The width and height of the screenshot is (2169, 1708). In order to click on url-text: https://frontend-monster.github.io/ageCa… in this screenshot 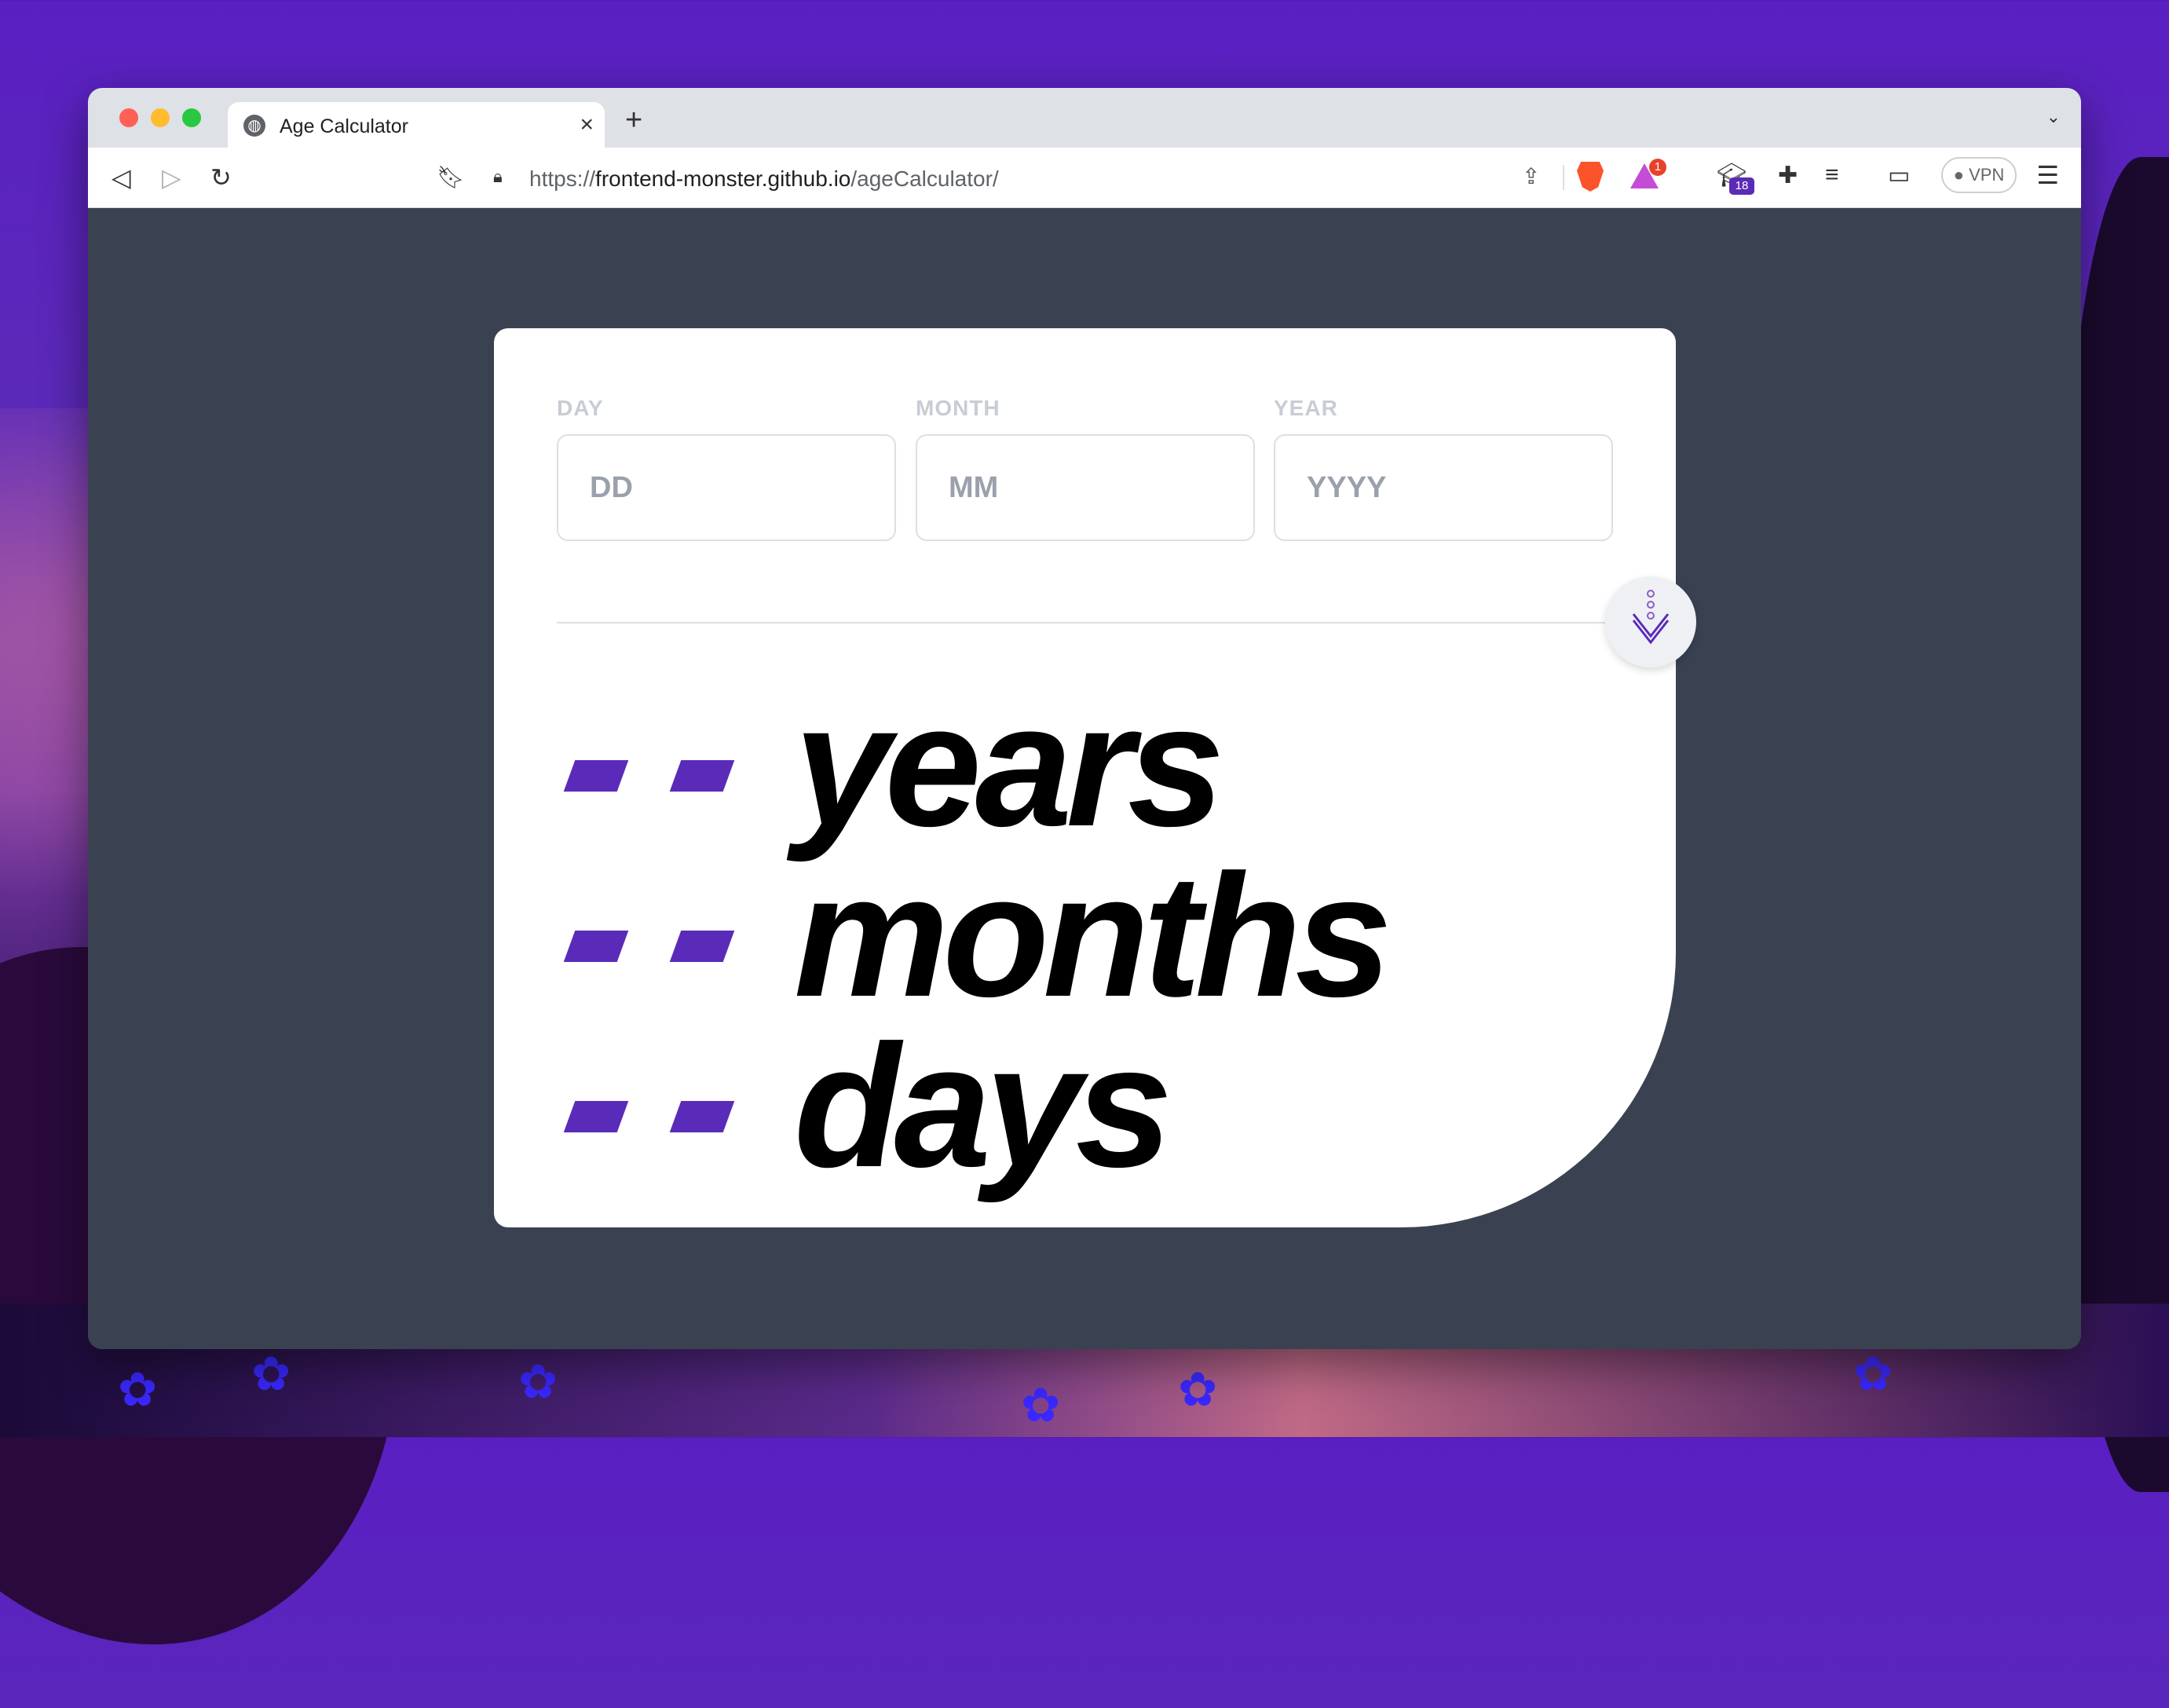, I will do `click(764, 179)`.